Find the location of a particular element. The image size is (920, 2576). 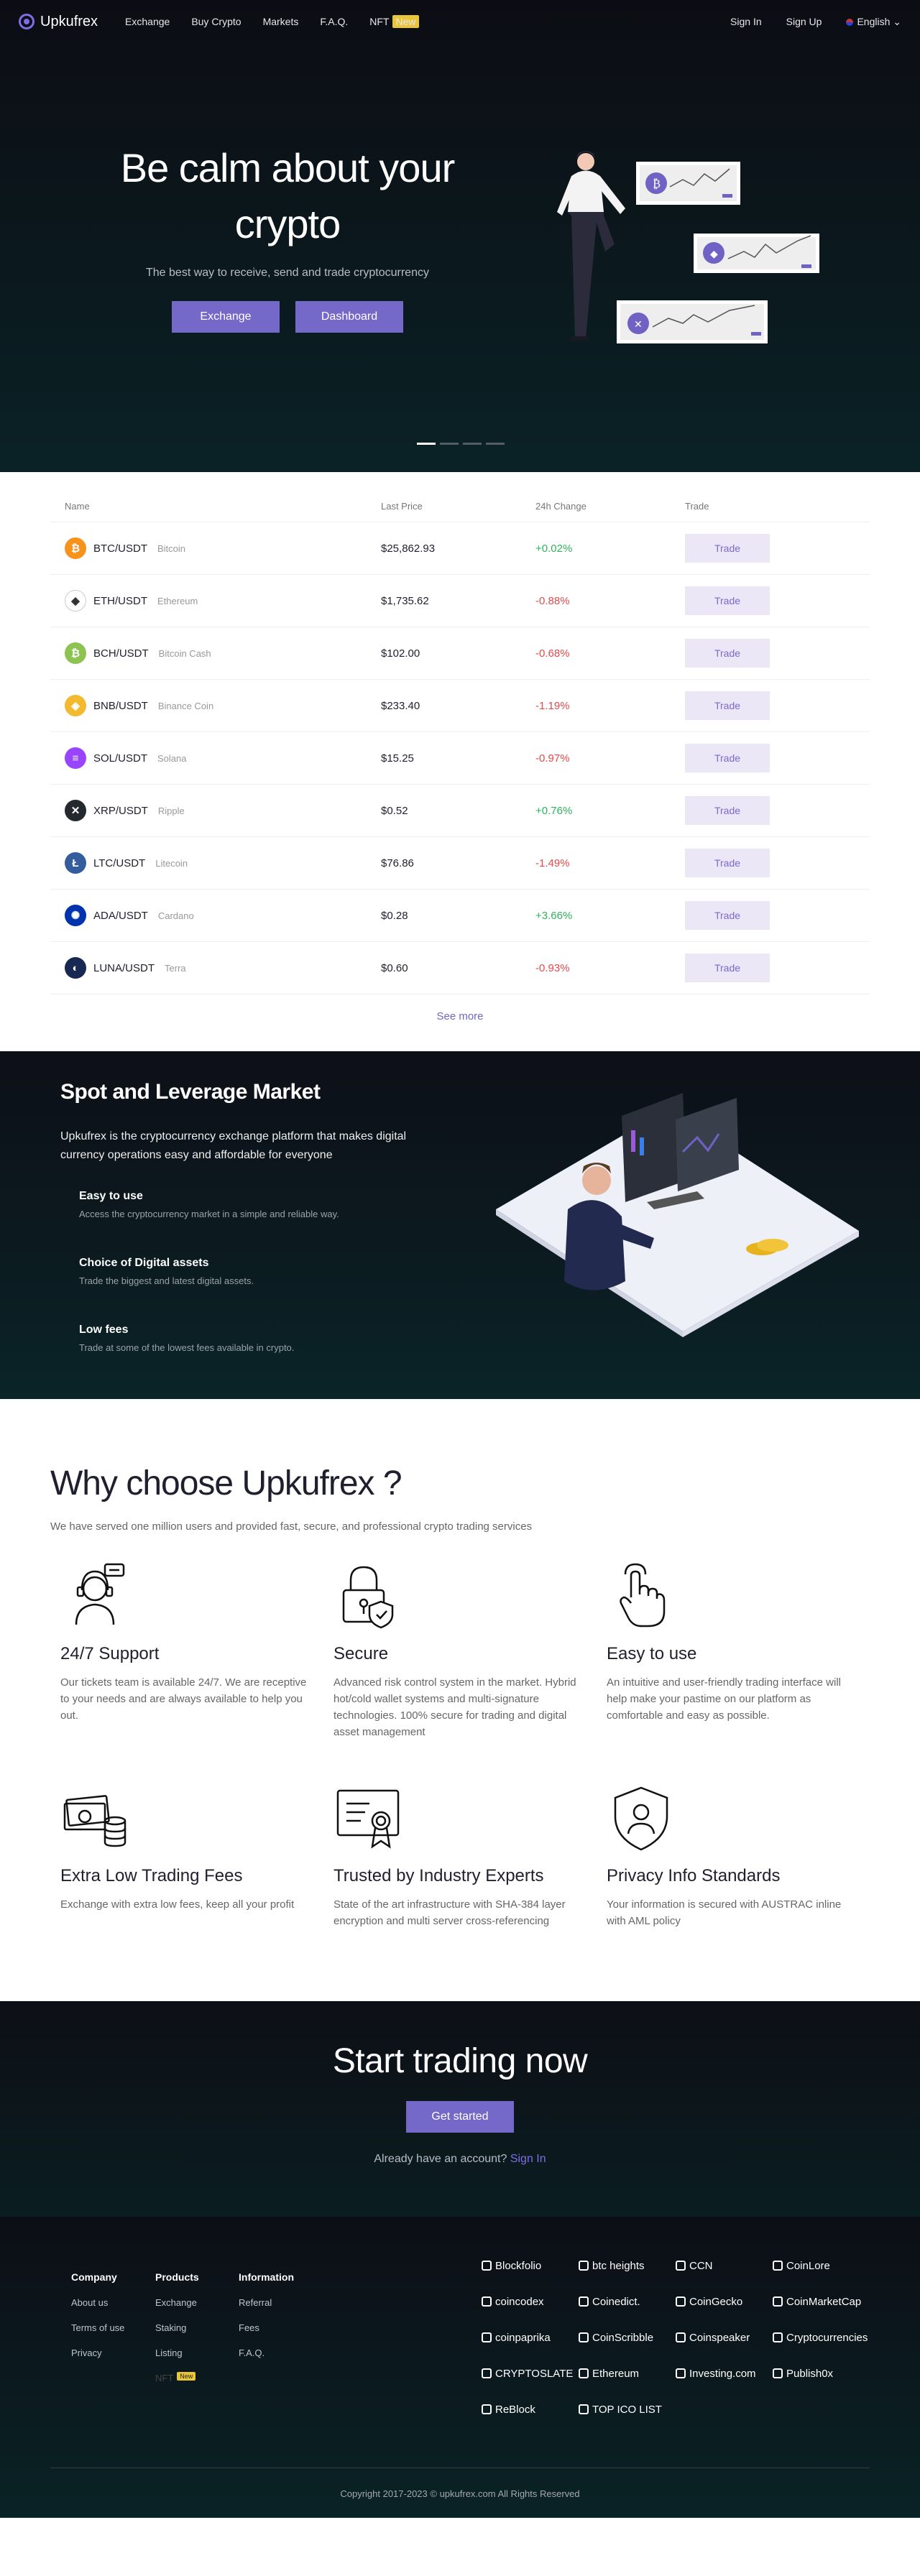

partner-logo: coincodex is located at coordinates (530, 2301).